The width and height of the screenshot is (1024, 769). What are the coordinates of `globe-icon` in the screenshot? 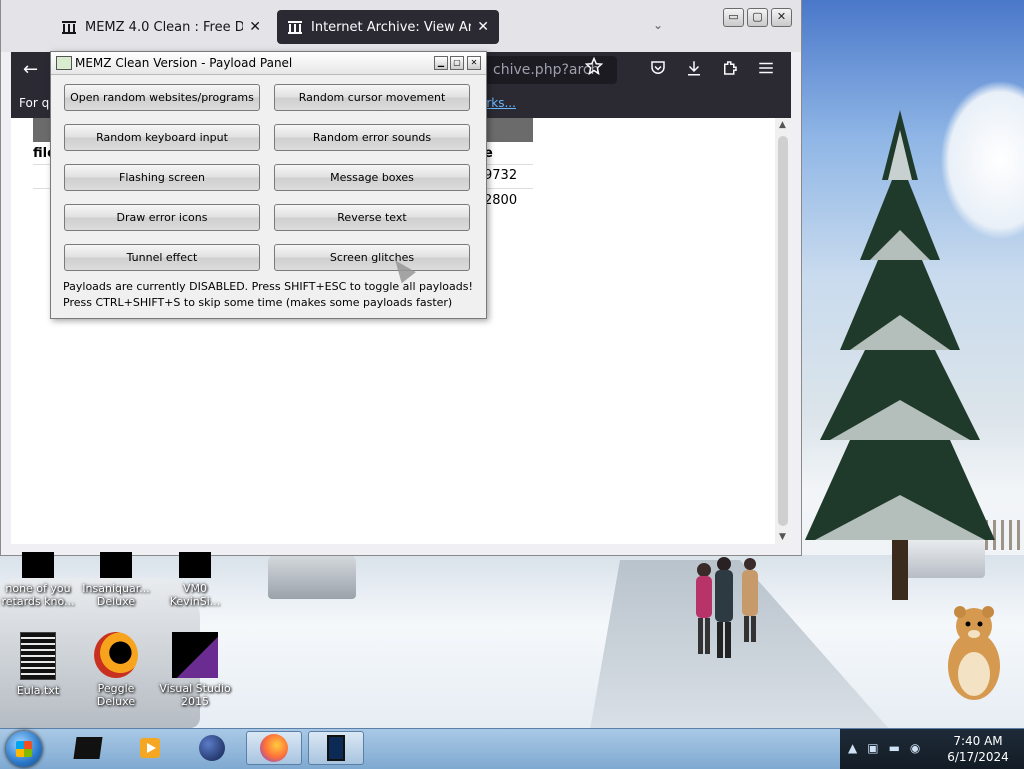 It's located at (212, 748).